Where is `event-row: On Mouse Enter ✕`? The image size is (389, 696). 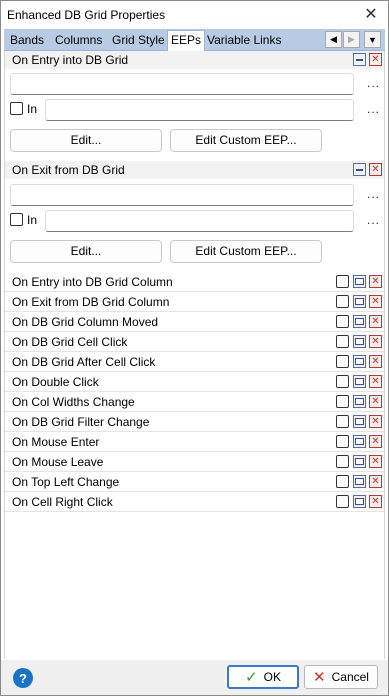
event-row: On Mouse Enter ✕ is located at coordinates (194, 442).